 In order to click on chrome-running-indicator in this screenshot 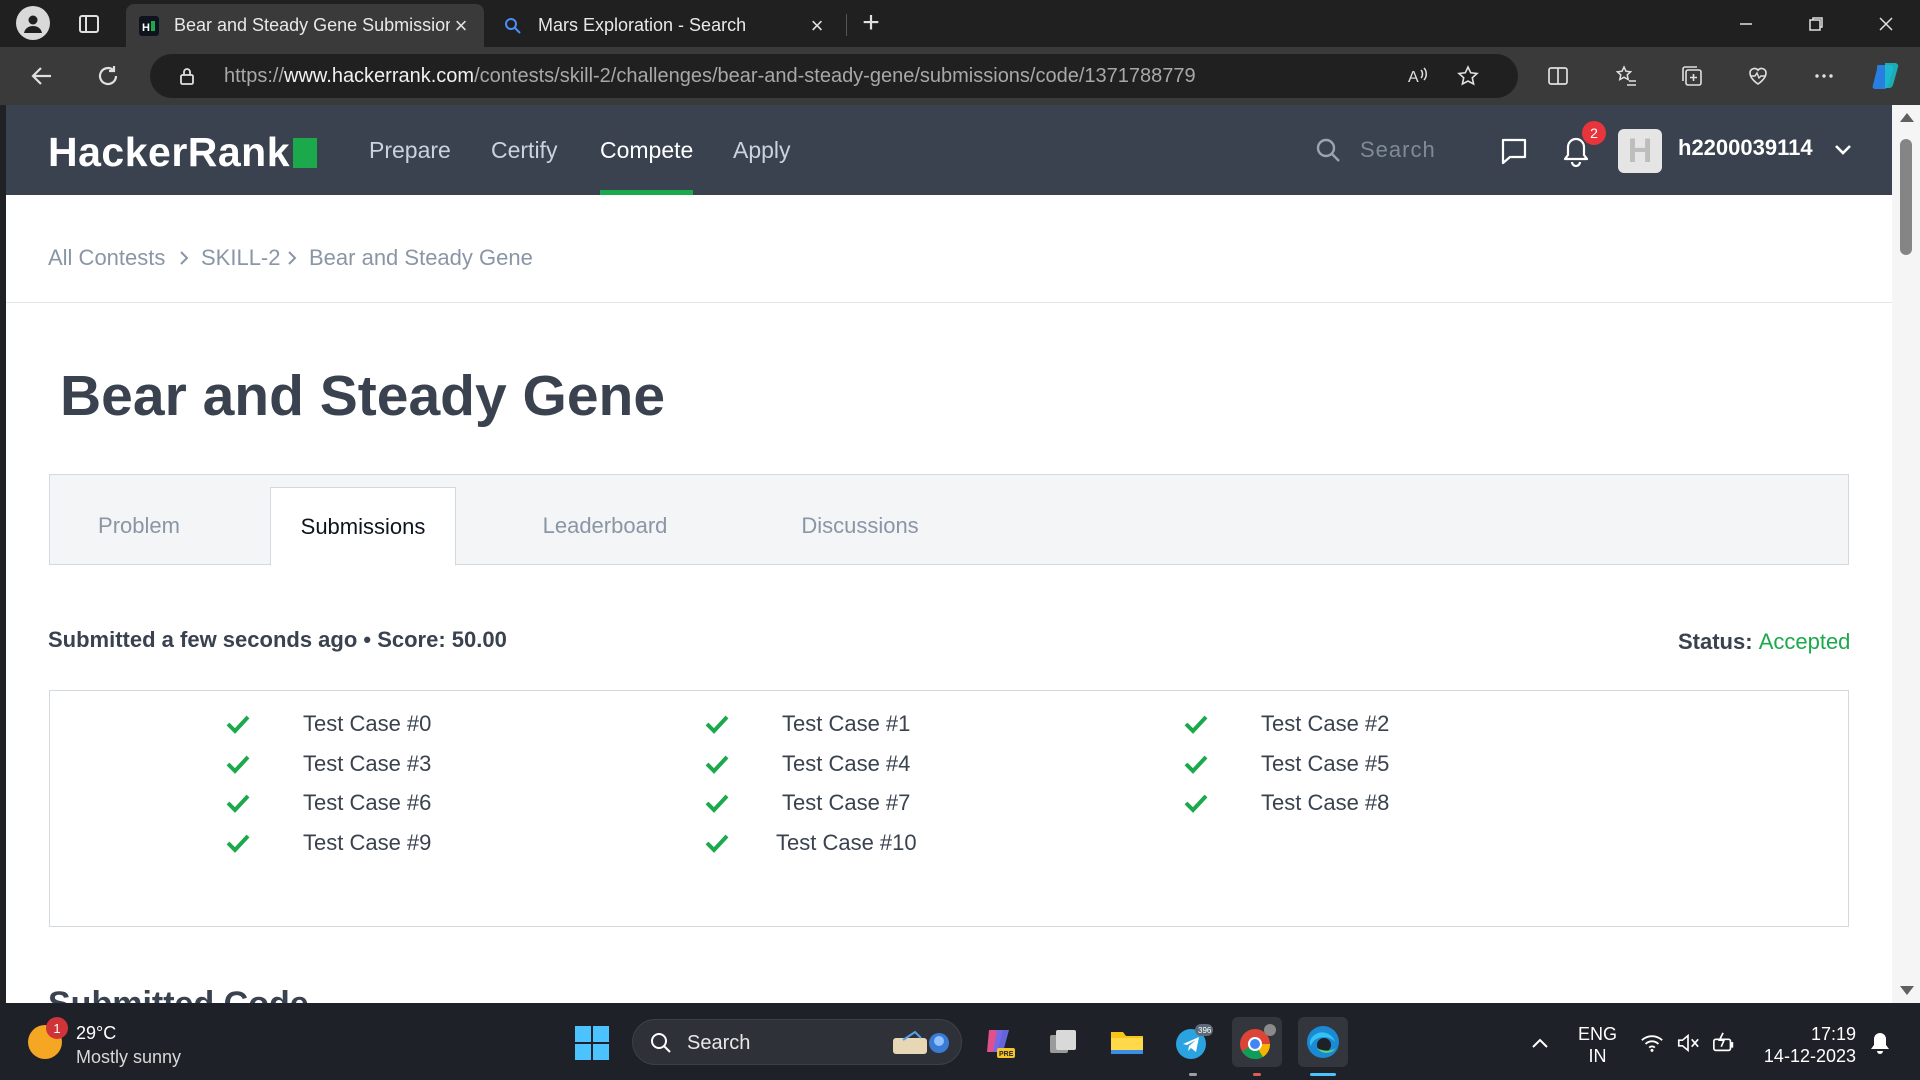, I will do `click(1257, 1074)`.